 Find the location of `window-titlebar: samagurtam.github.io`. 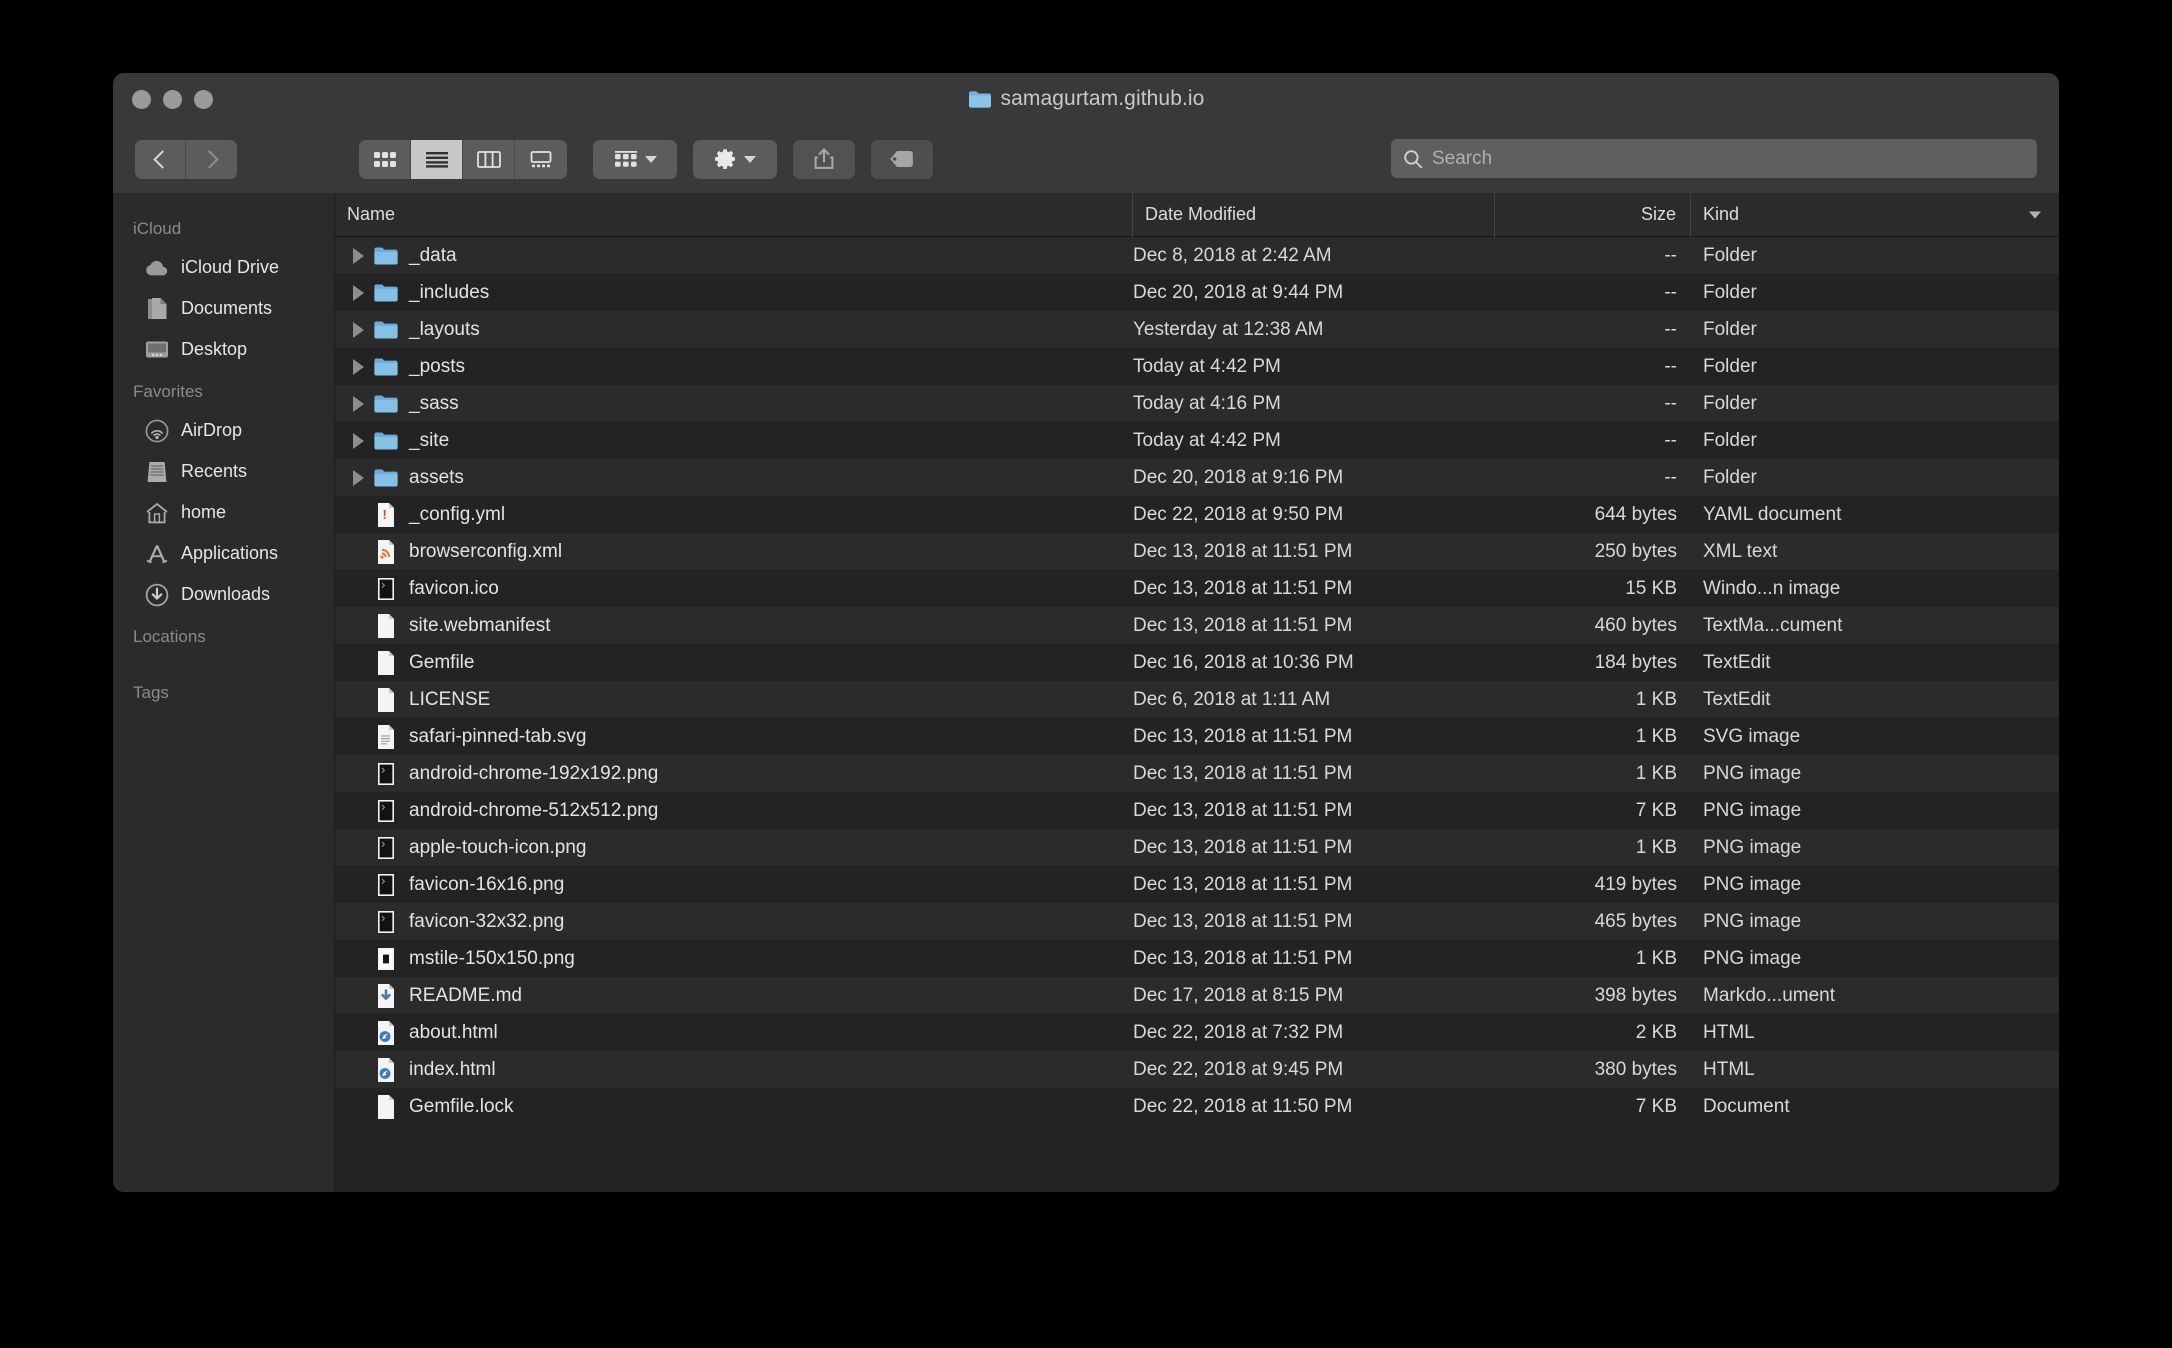

window-titlebar: samagurtam.github.io is located at coordinates (1086, 99).